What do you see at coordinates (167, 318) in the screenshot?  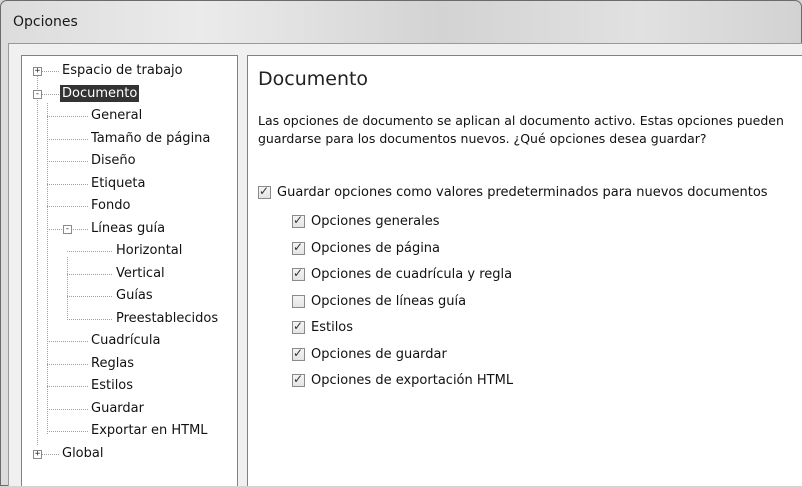 I see `tree-item-preestablecidos: Preestablecidos` at bounding box center [167, 318].